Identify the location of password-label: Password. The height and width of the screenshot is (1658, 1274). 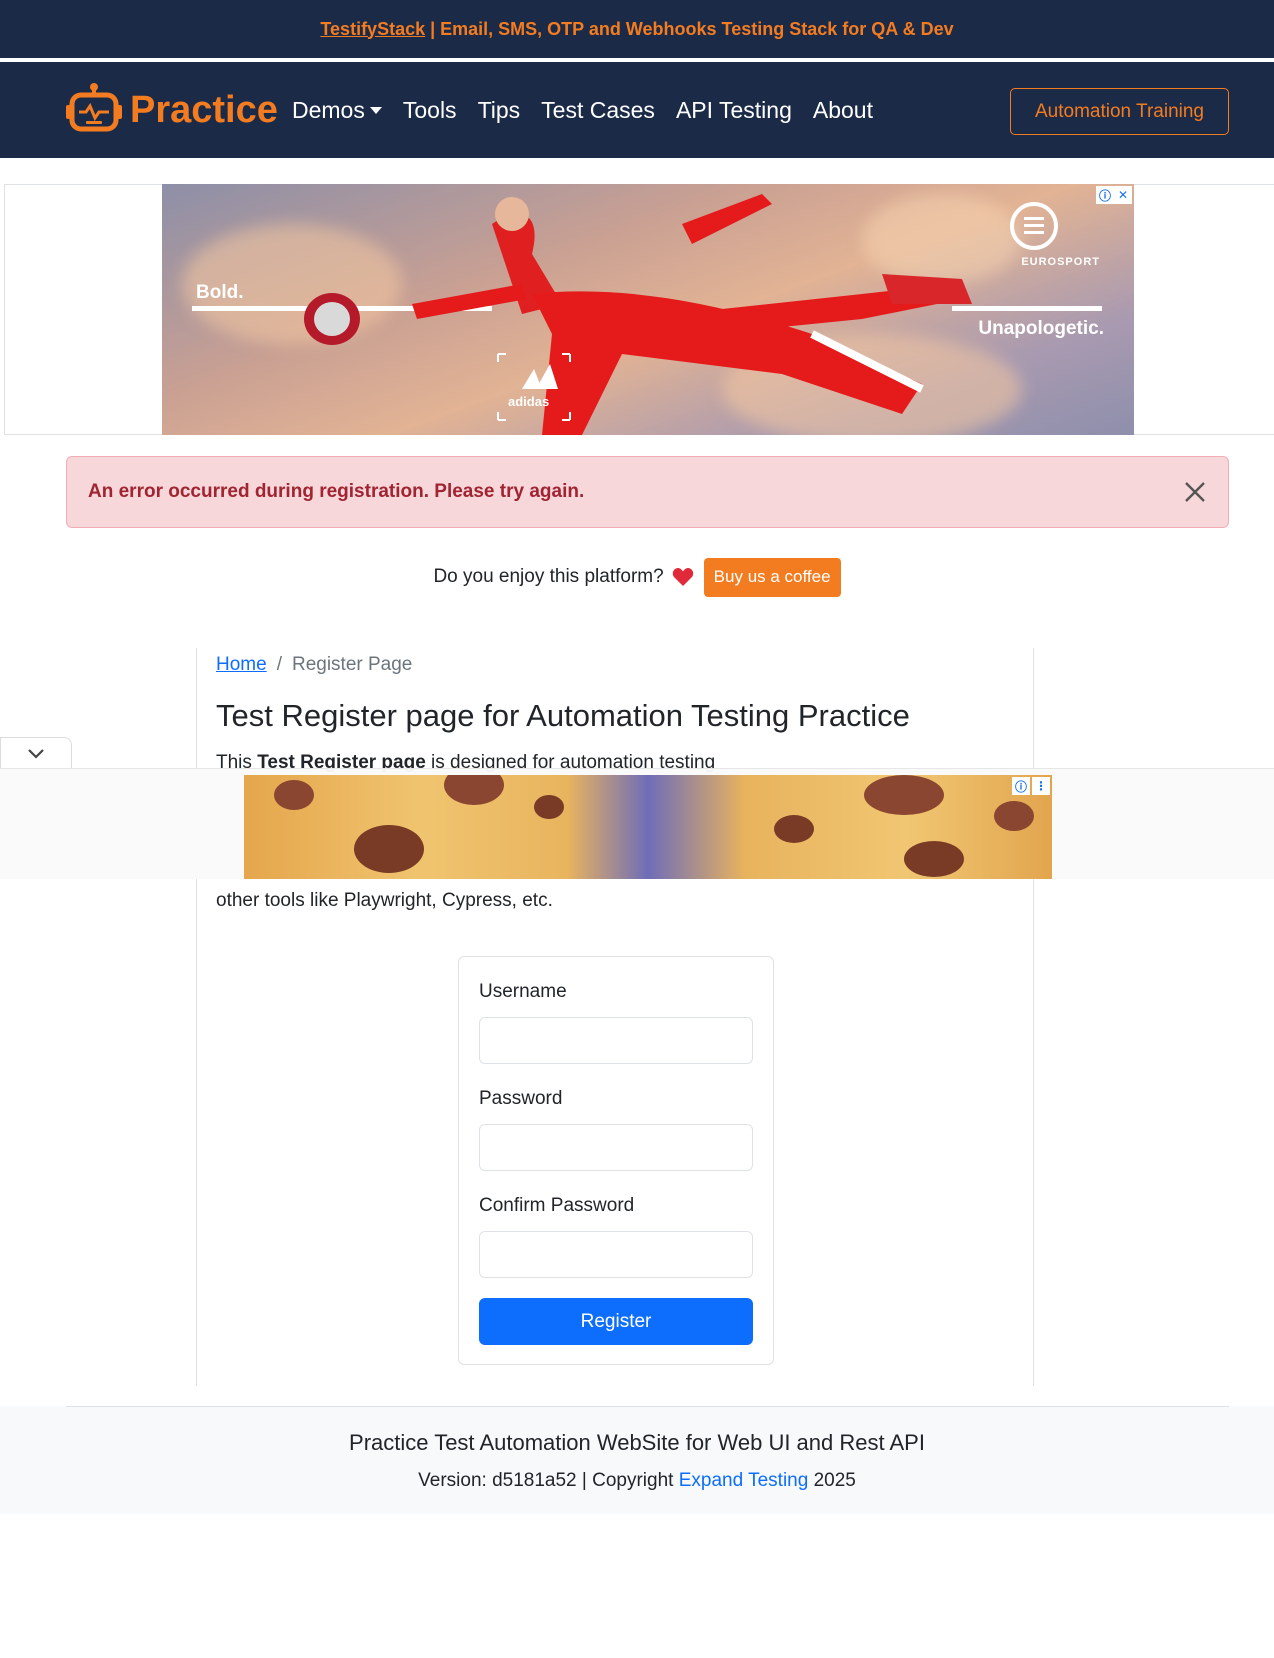
(521, 1098).